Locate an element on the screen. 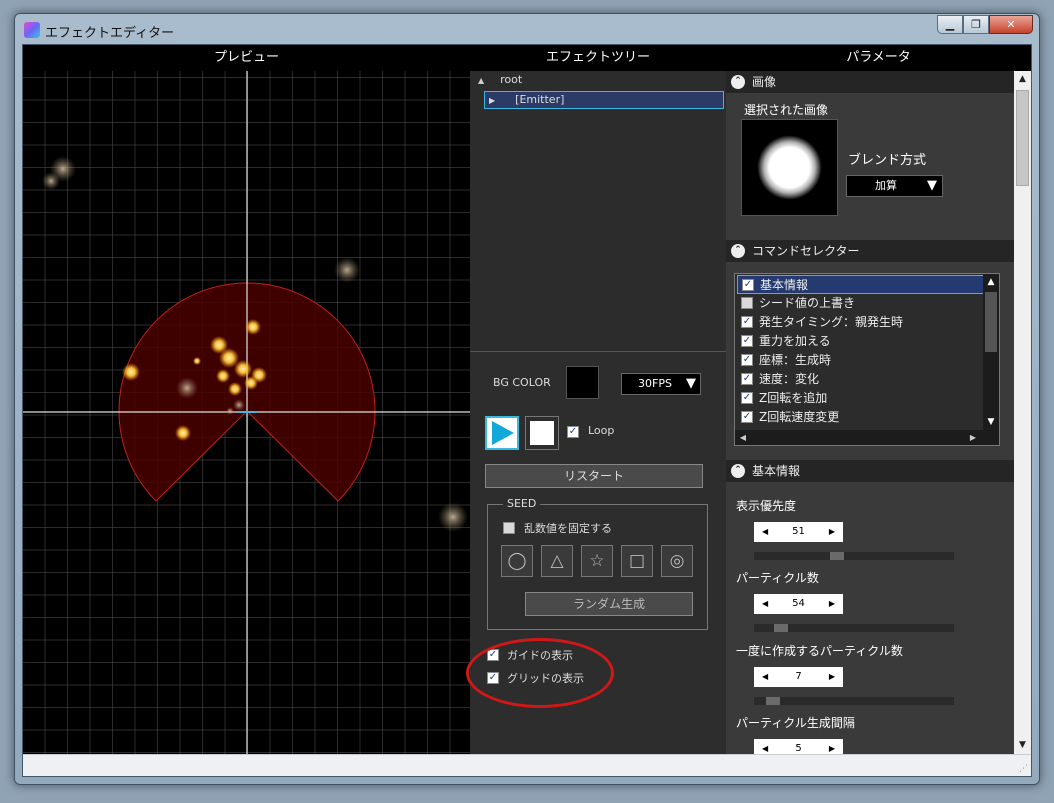 Image resolution: width=1054 pixels, height=803 pixels. particle-count-stepper: ◀ 54 ▶ is located at coordinates (798, 604).